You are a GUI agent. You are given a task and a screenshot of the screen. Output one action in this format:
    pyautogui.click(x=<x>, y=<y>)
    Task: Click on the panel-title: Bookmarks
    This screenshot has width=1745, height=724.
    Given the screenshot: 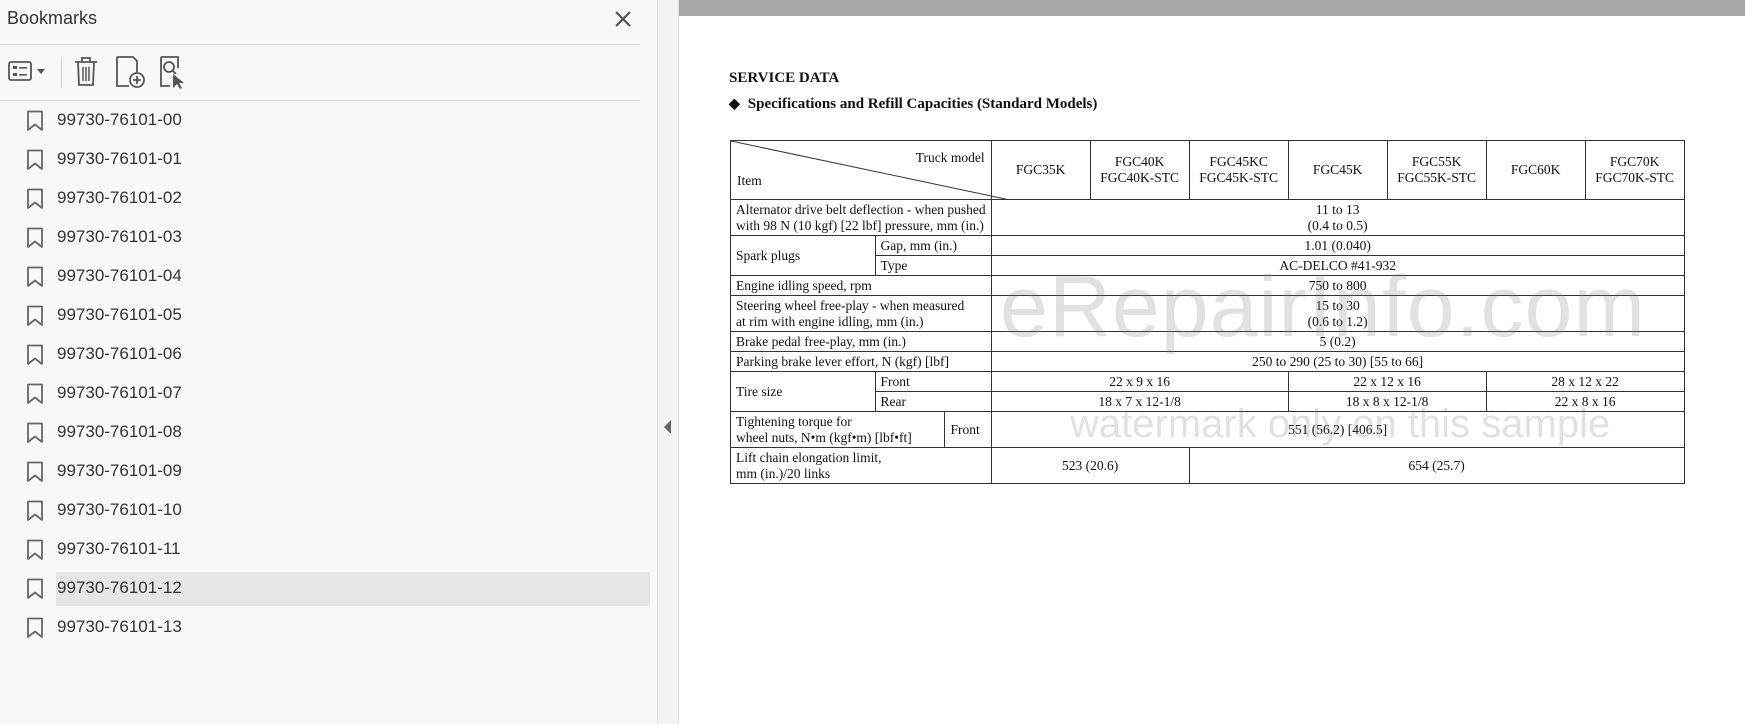 What is the action you would take?
    pyautogui.click(x=52, y=18)
    